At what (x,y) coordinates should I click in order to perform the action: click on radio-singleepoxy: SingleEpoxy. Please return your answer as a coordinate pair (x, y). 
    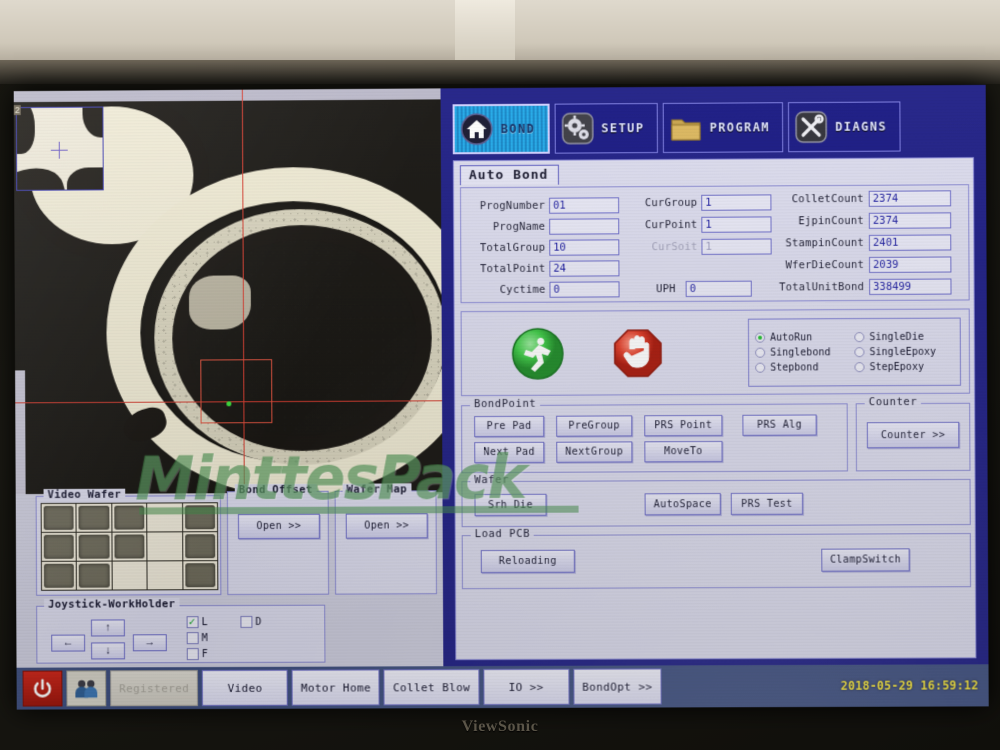
    Looking at the image, I should click on (903, 352).